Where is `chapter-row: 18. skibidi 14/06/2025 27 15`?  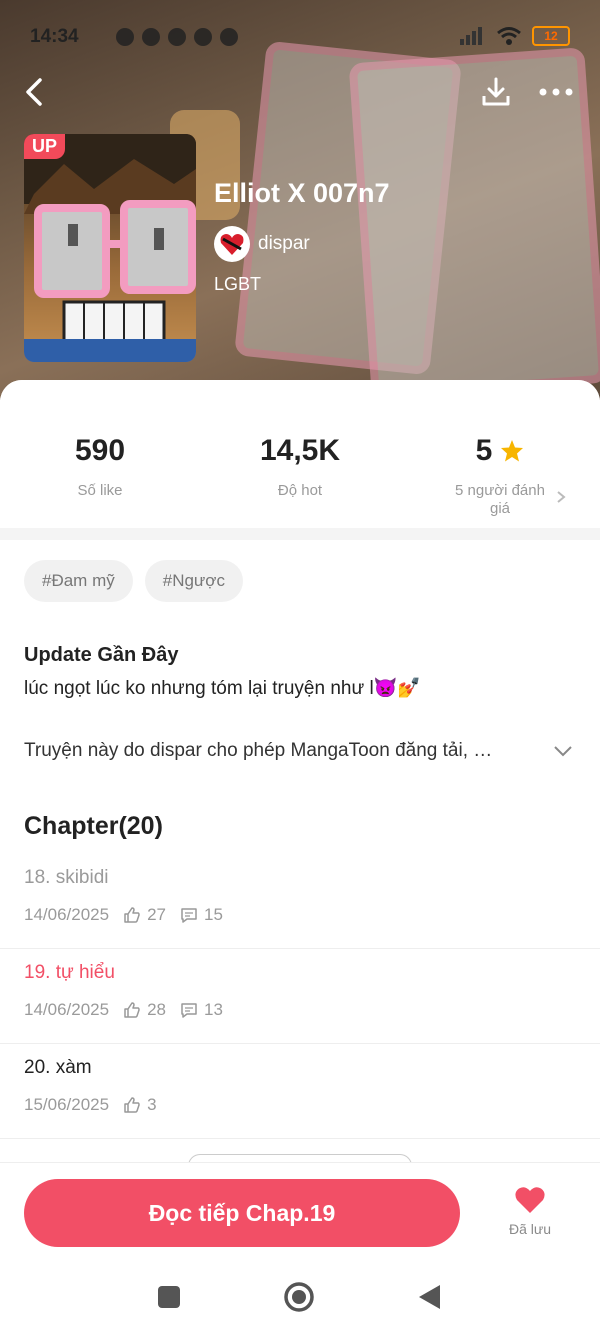
chapter-row: 18. skibidi 14/06/2025 27 15 is located at coordinates (300, 901).